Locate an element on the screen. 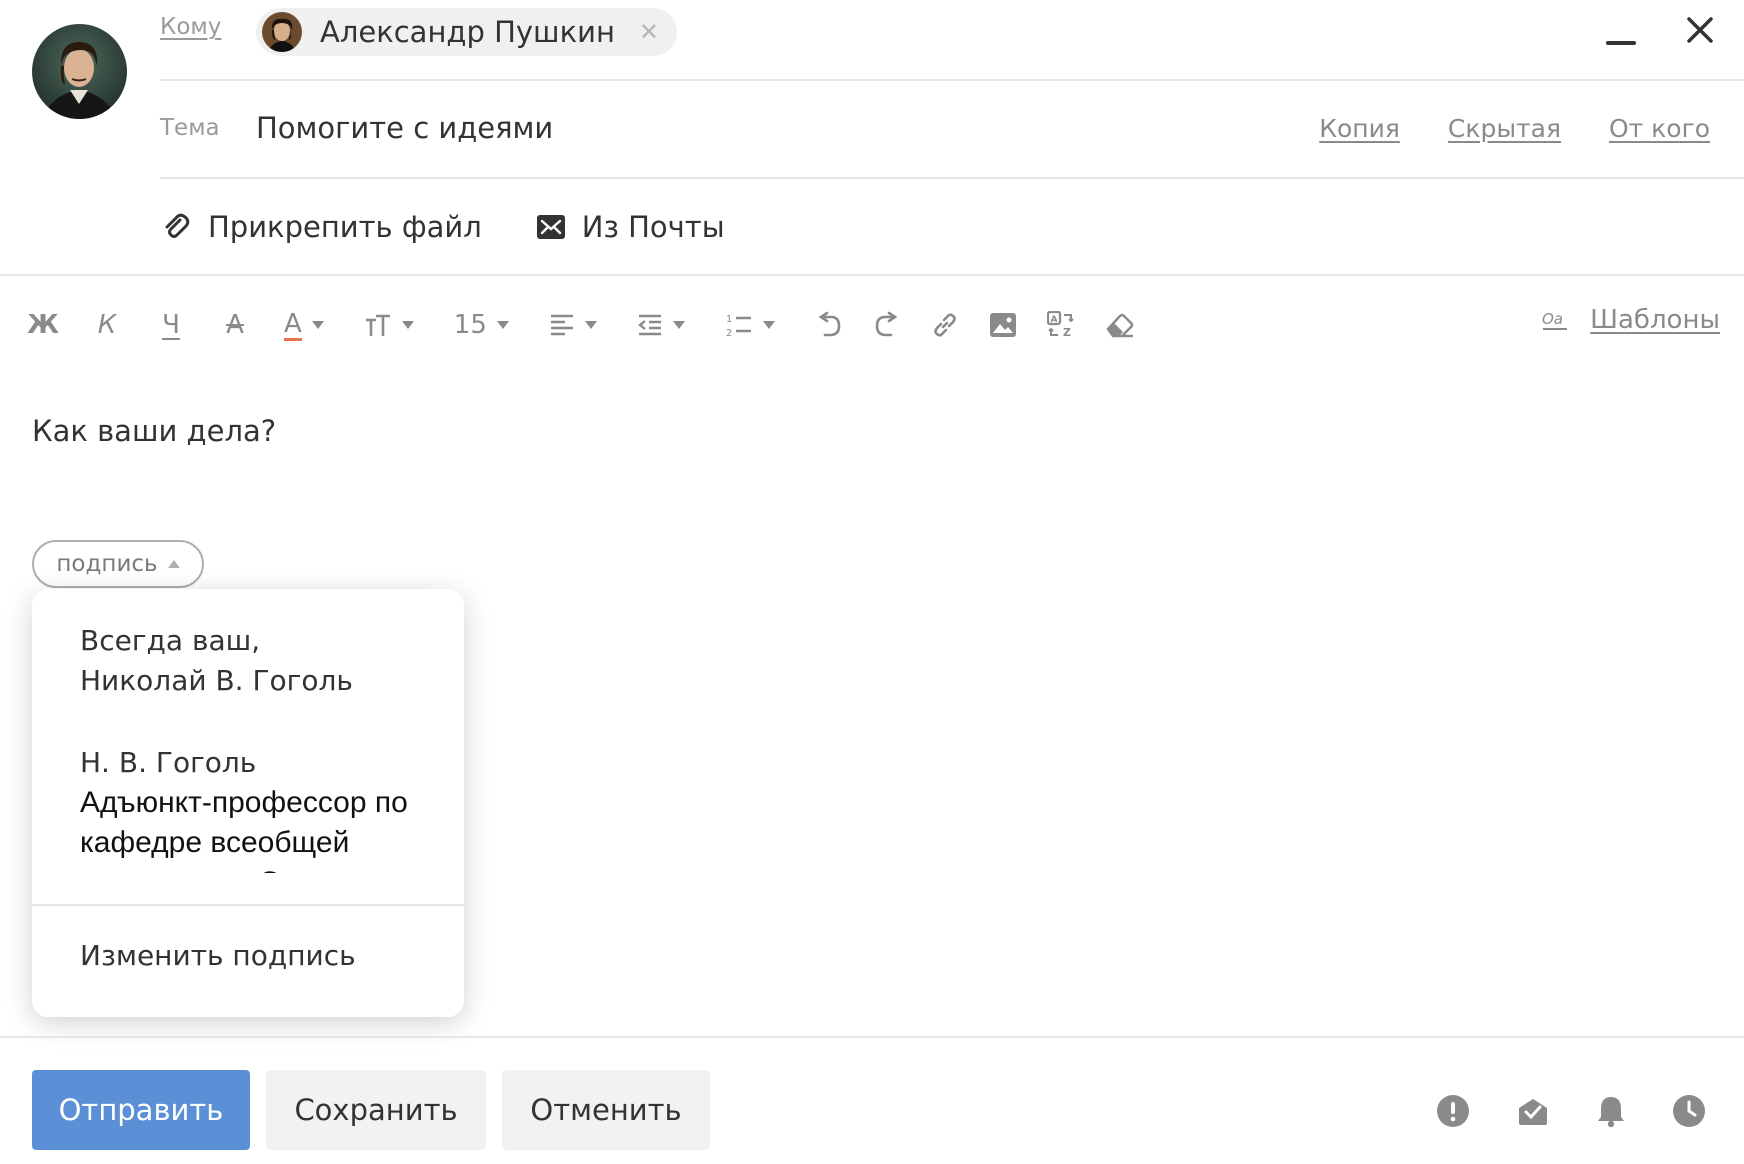 Image resolution: width=1744 pixels, height=1164 pixels. image-icon is located at coordinates (1002, 325).